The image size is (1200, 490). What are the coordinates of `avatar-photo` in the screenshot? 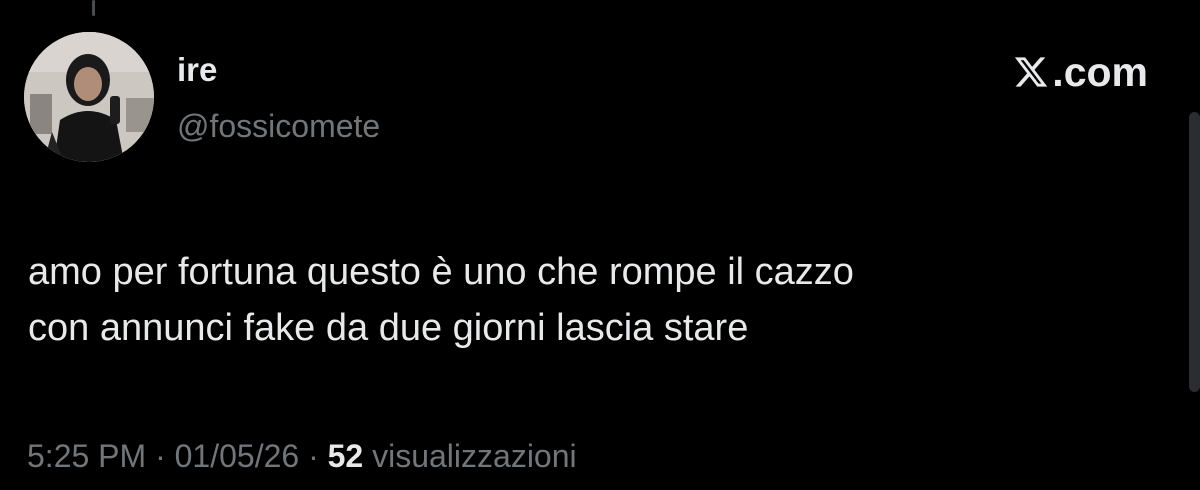 It's located at (89, 97).